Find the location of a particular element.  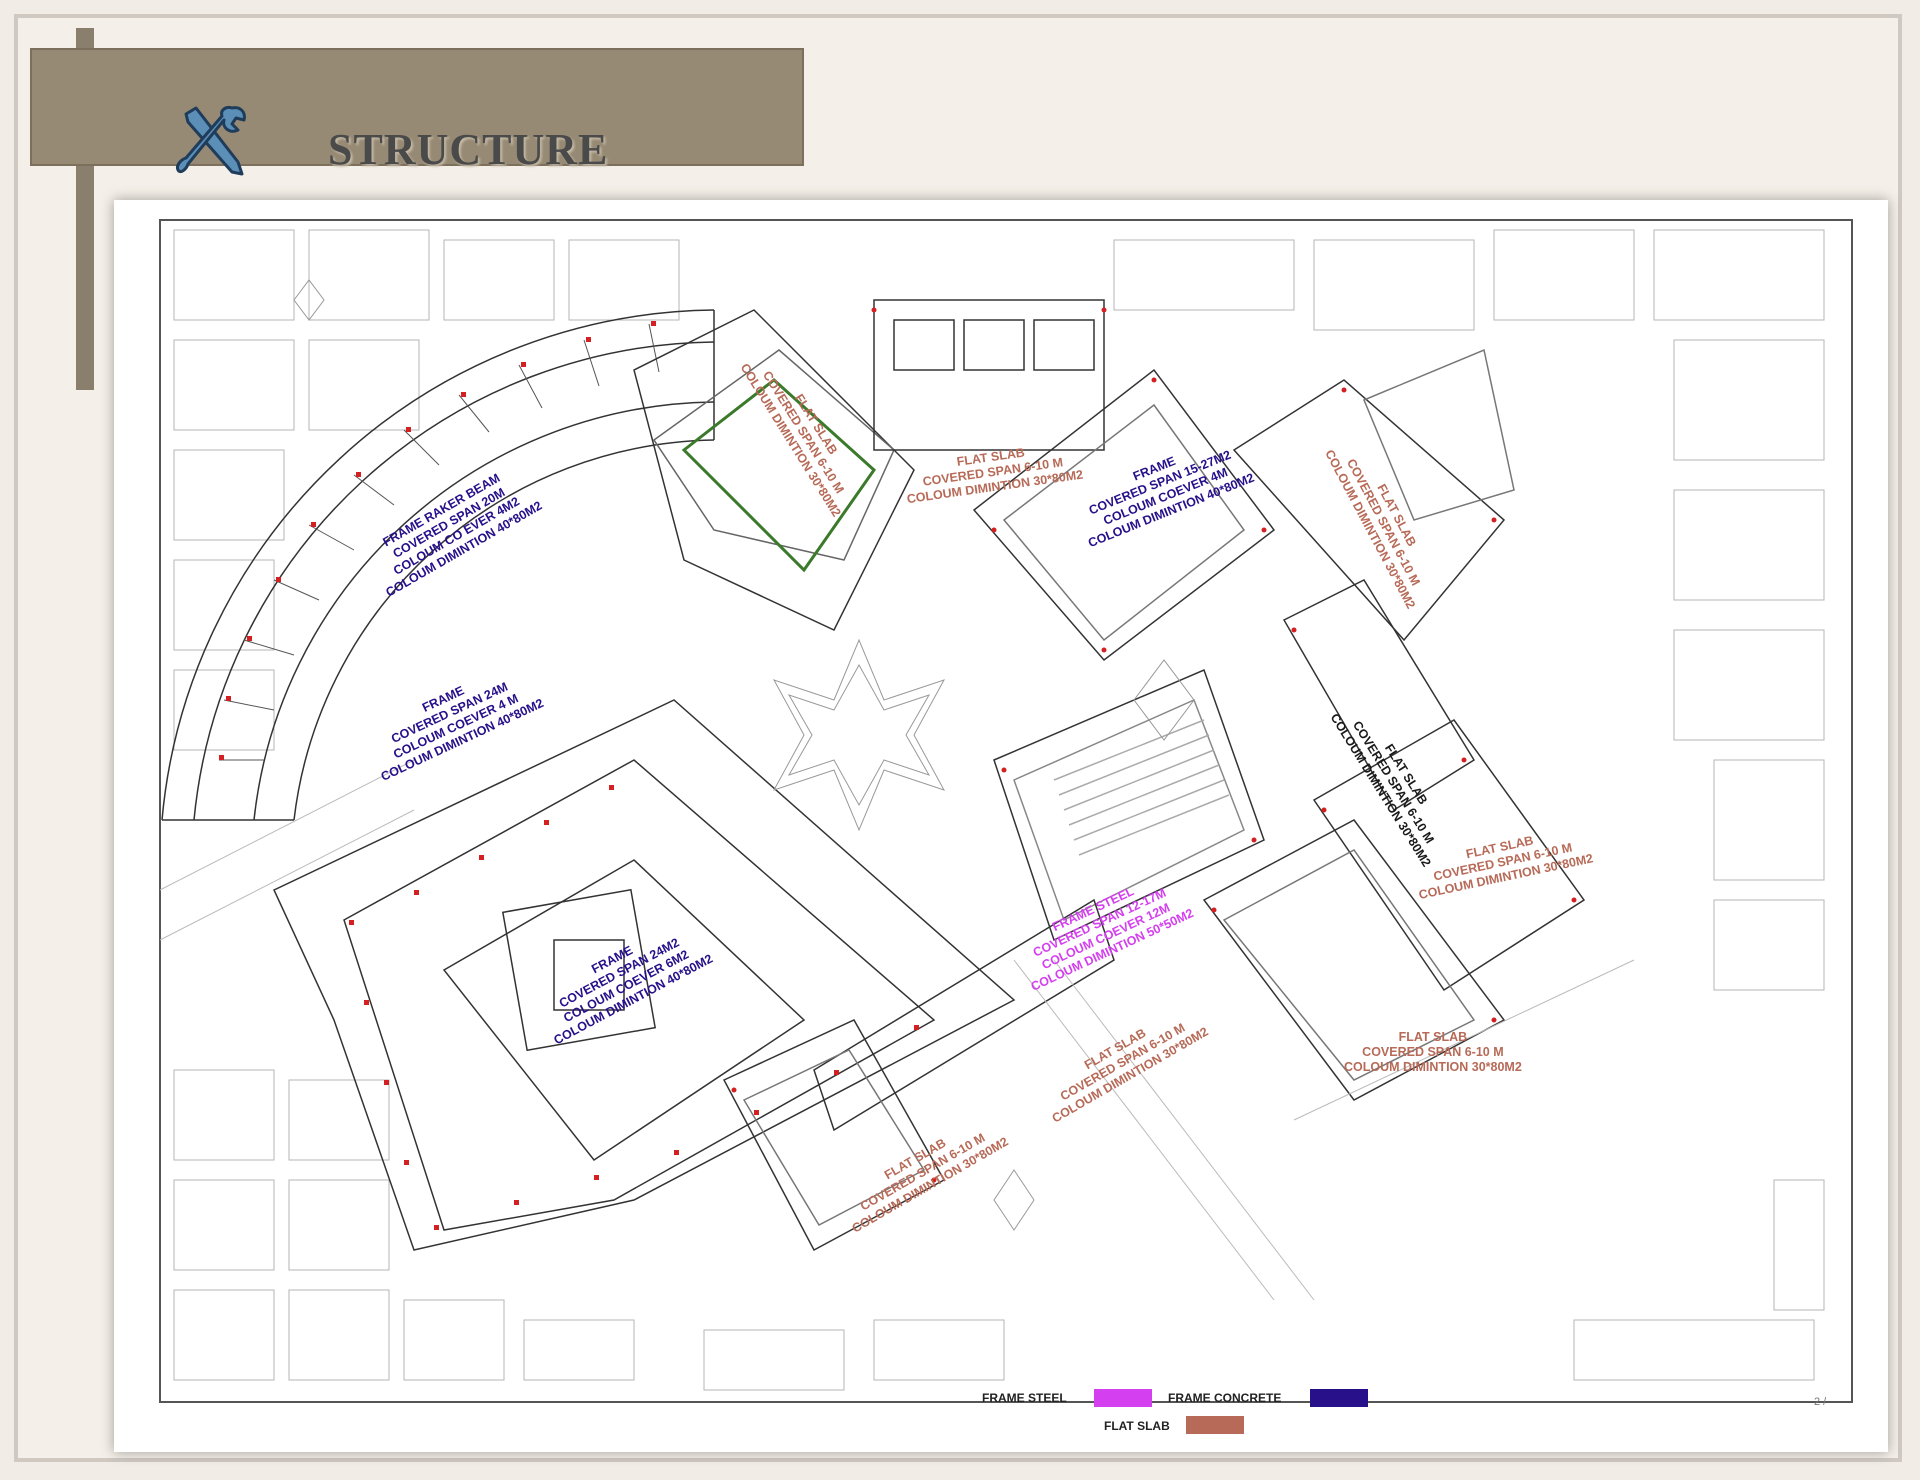

legend-label-frame-concrete: FRAME CONCRETE is located at coordinates (1225, 1398).